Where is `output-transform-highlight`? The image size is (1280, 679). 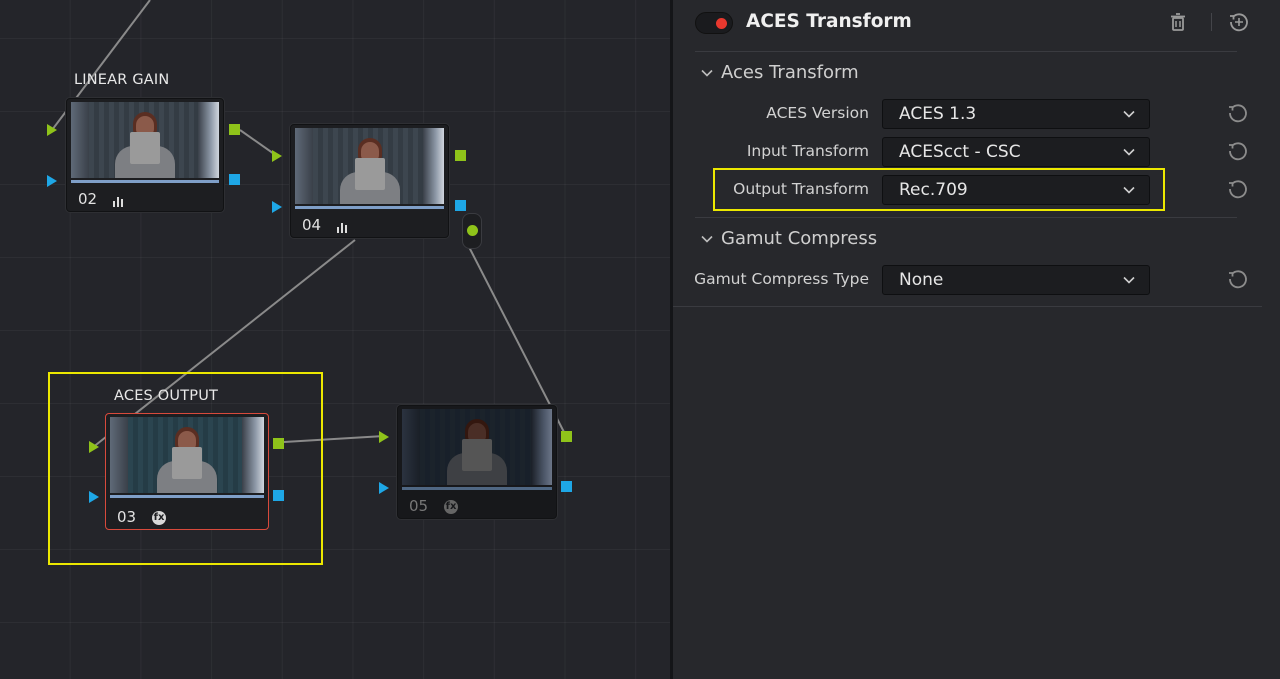 output-transform-highlight is located at coordinates (939, 189).